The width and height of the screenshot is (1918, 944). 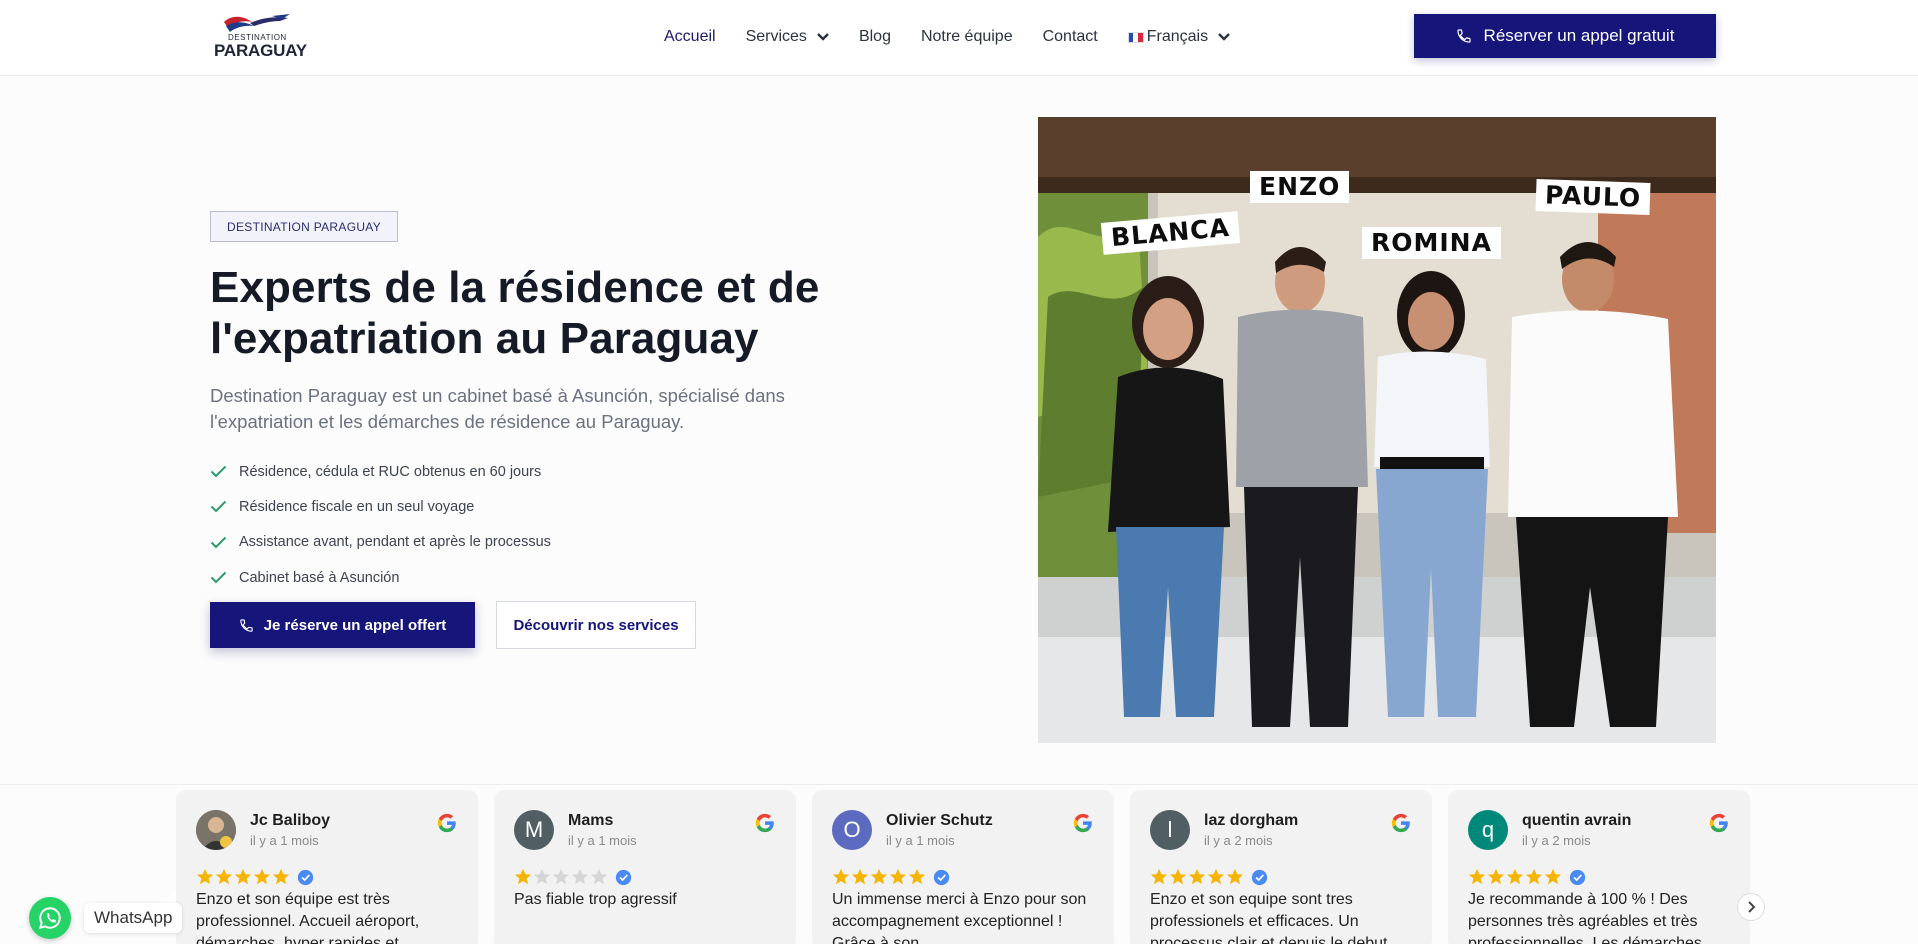 I want to click on name-tag-enzo: ENZO, so click(x=1300, y=187).